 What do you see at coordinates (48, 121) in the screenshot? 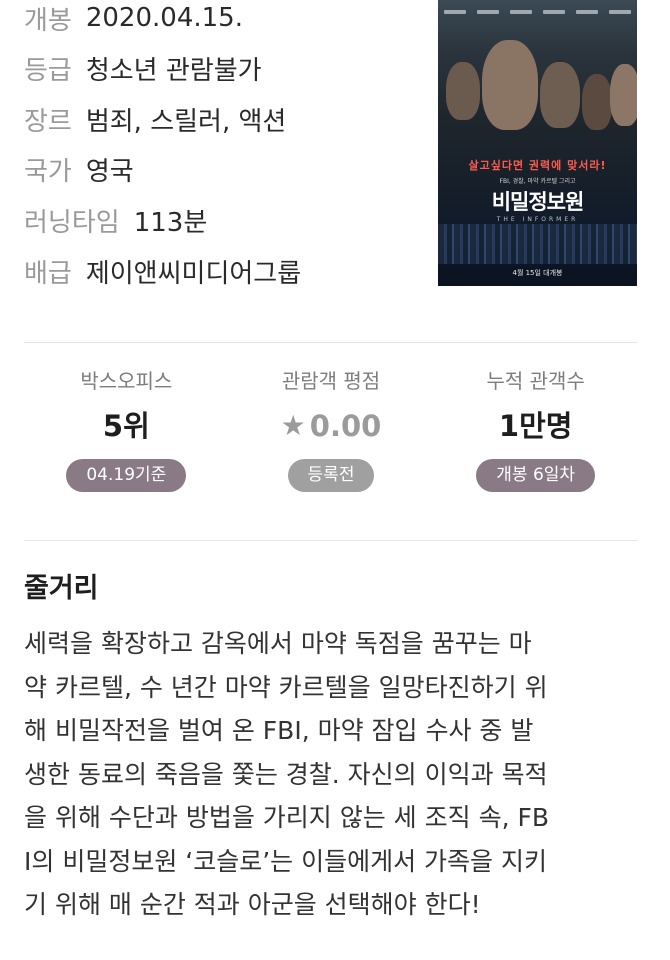
I see `info-label: 장르` at bounding box center [48, 121].